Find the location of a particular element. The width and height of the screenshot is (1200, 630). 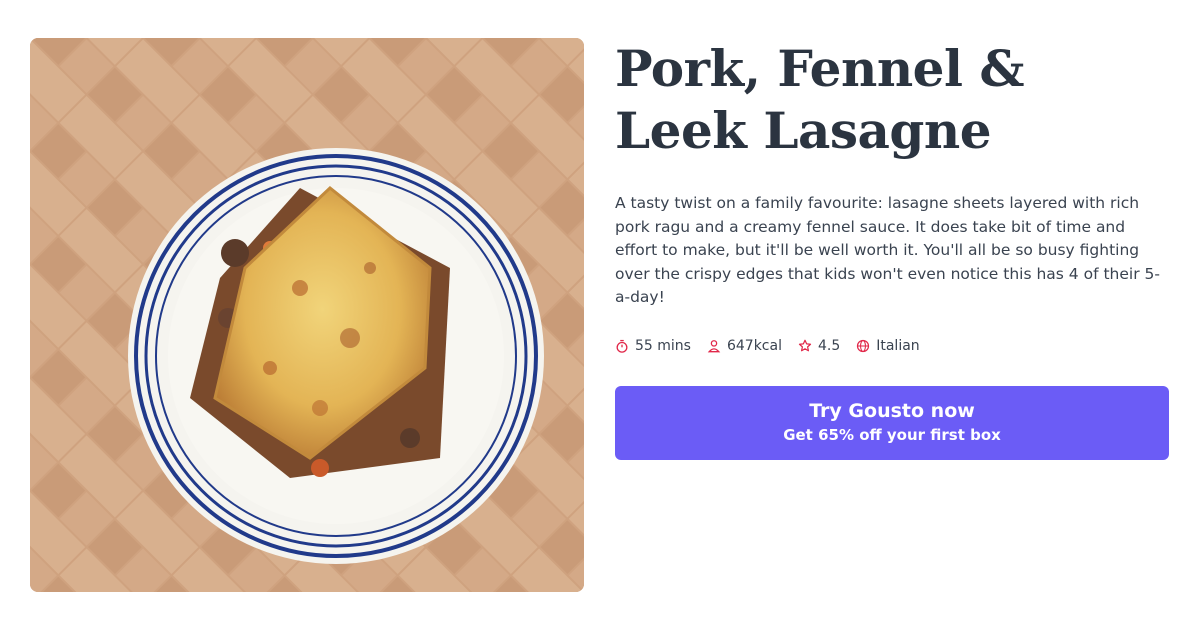

person-icon is located at coordinates (714, 346).